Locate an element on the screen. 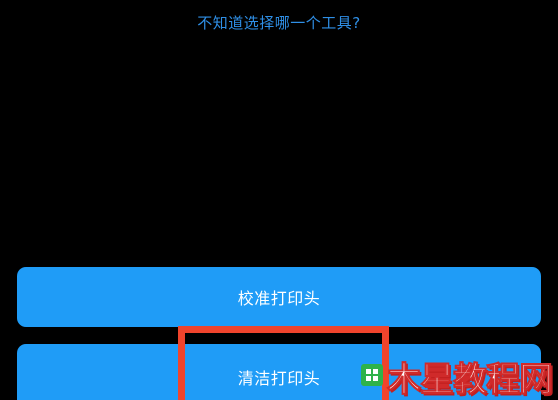  calibrate-printhead-label: 校准打印头 is located at coordinates (279, 298).